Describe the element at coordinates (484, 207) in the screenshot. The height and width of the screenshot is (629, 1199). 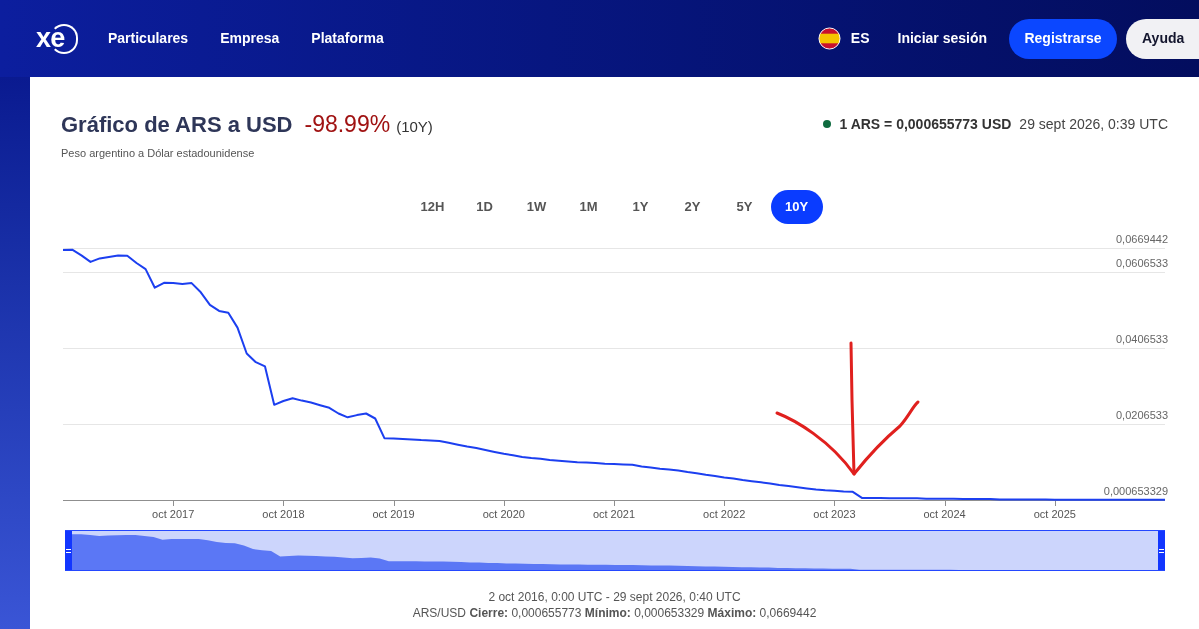
I see `range-tab: 1D` at that location.